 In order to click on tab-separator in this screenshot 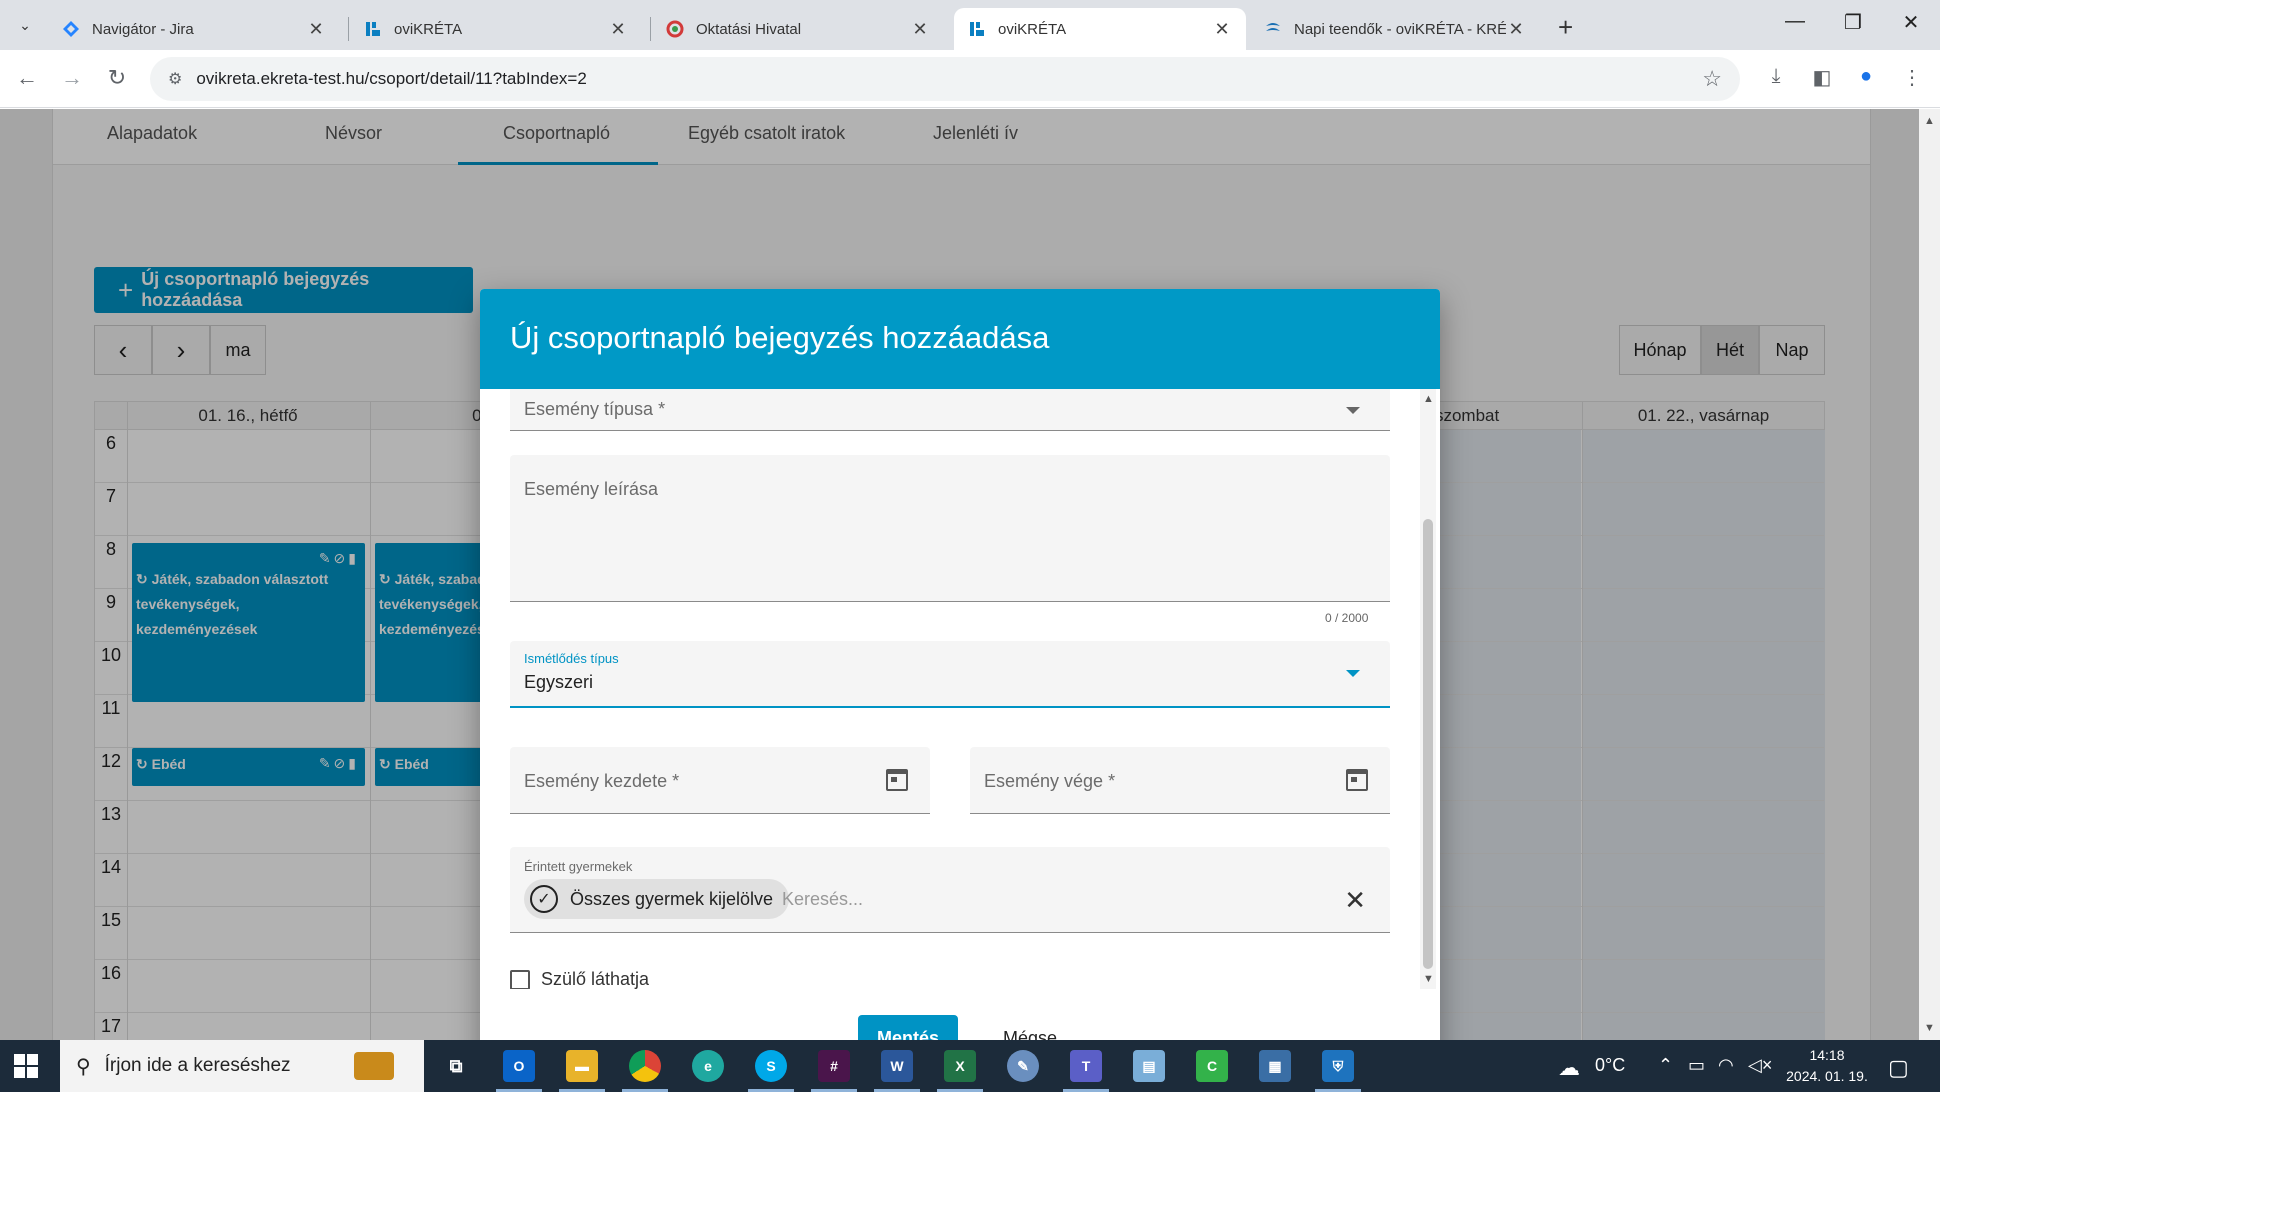, I will do `click(650, 29)`.